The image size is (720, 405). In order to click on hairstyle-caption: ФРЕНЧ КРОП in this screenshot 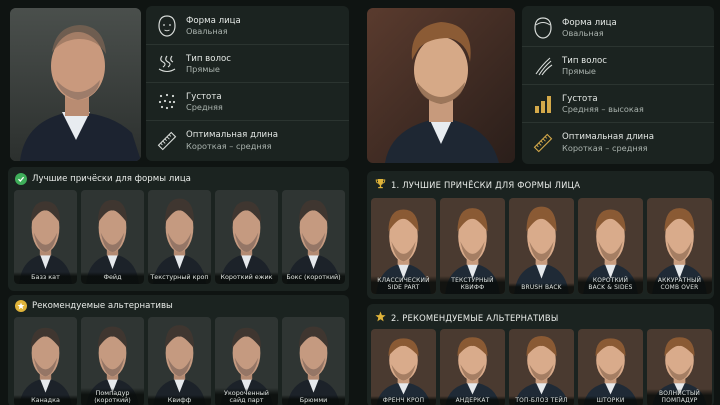, I will do `click(403, 400)`.